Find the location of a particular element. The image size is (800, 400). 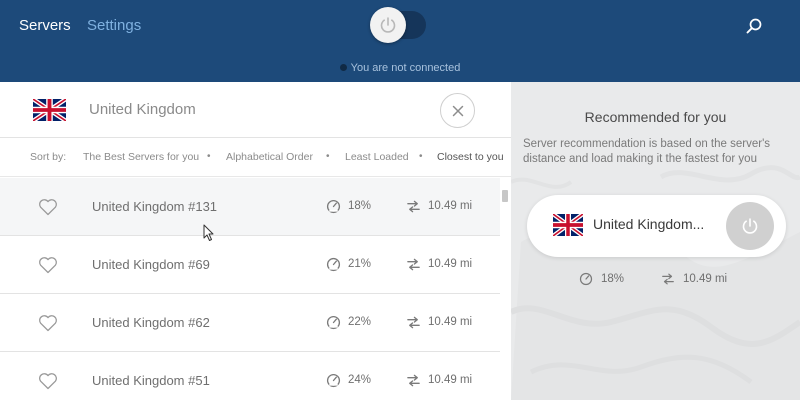

search-icon is located at coordinates (754, 26).